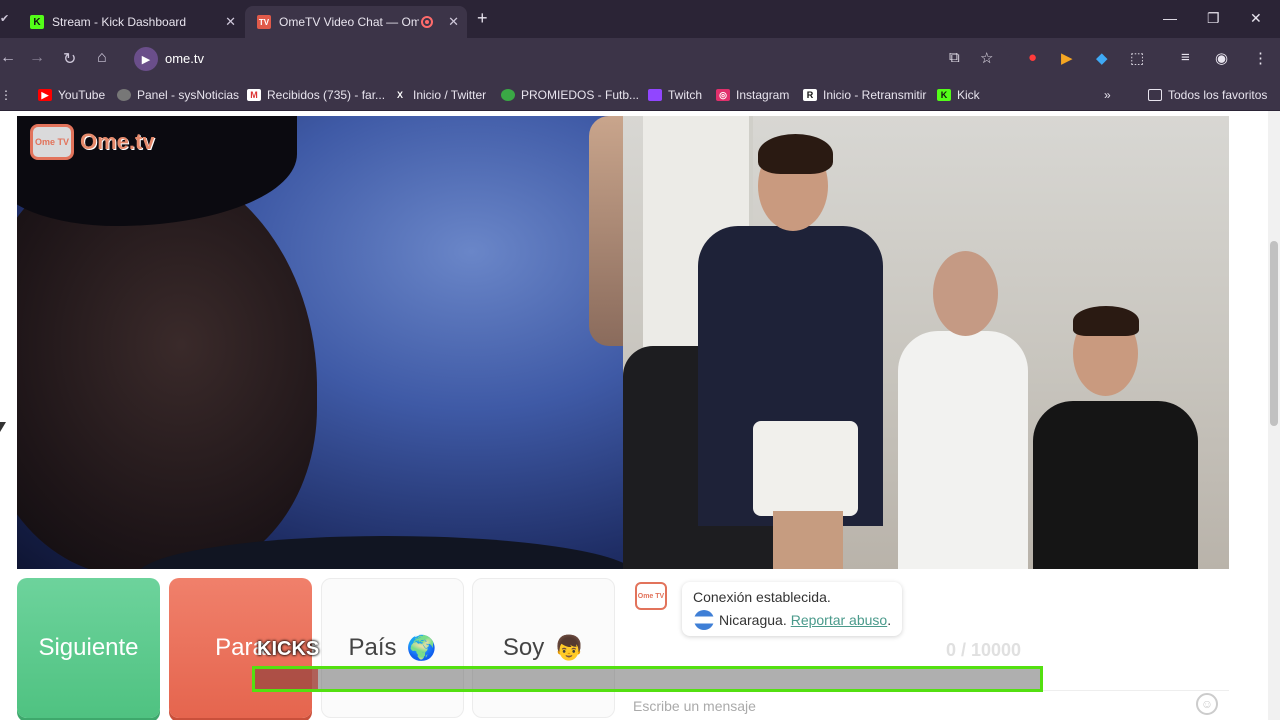 This screenshot has height=720, width=1280. I want to click on bookmark-twitter: X Inicio / Twitter, so click(439, 95).